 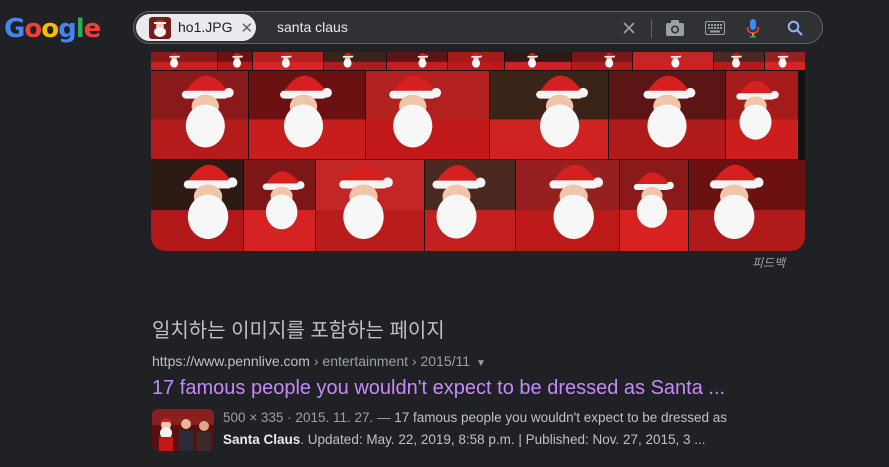 What do you see at coordinates (92, 29) in the screenshot?
I see `logo-letter: e` at bounding box center [92, 29].